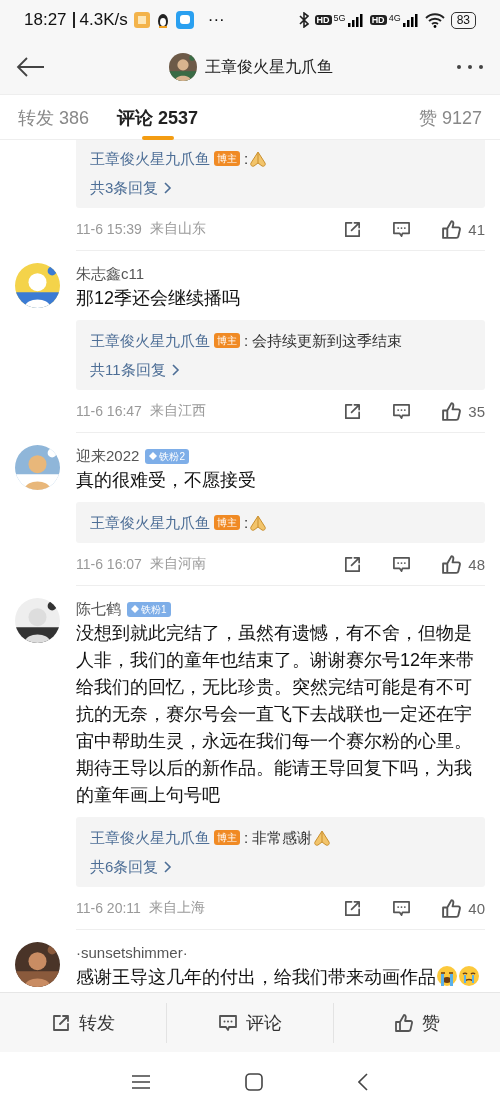  What do you see at coordinates (131, 187) in the screenshot?
I see `more-replies-link: 共3条回复` at bounding box center [131, 187].